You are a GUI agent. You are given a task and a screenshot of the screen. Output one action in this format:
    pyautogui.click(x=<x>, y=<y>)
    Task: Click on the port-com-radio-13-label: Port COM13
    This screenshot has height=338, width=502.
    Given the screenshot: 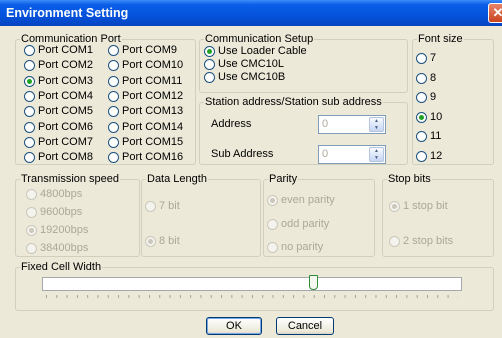 What is the action you would take?
    pyautogui.click(x=153, y=111)
    